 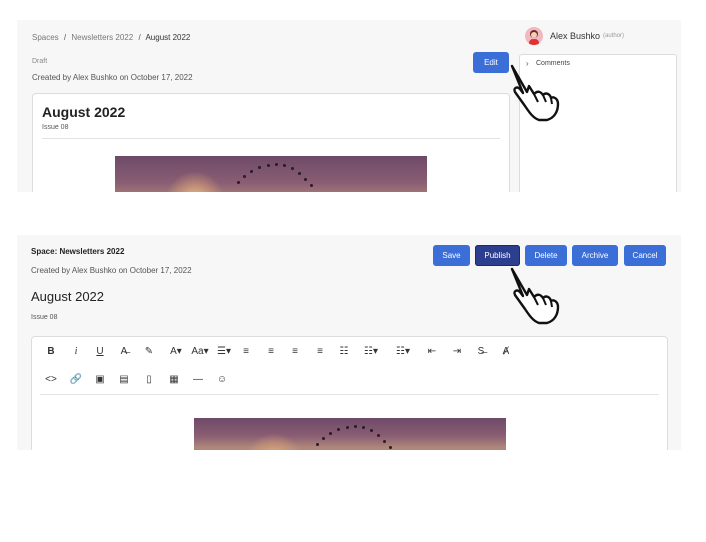 I want to click on font-family-icon: A▾, so click(x=176, y=351).